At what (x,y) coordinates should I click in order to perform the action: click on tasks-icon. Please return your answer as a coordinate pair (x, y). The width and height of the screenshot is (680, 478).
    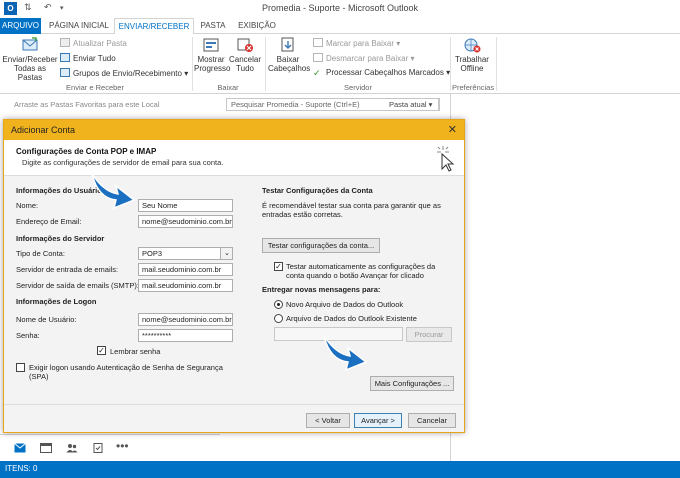
    Looking at the image, I should click on (98, 448).